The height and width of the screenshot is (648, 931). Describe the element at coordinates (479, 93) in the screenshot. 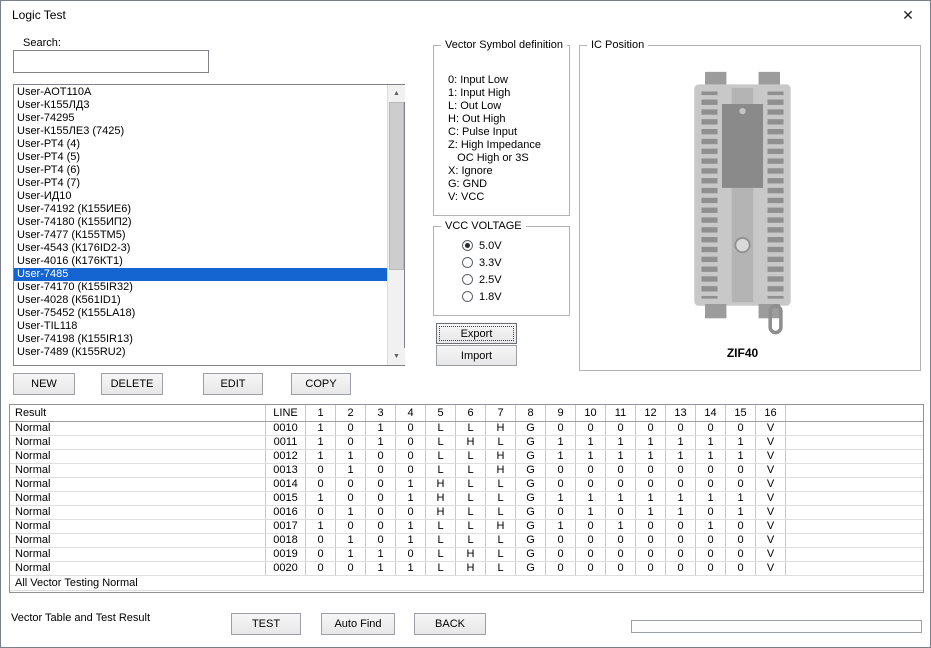

I see `vector-symbol-line: 1: Input High` at that location.